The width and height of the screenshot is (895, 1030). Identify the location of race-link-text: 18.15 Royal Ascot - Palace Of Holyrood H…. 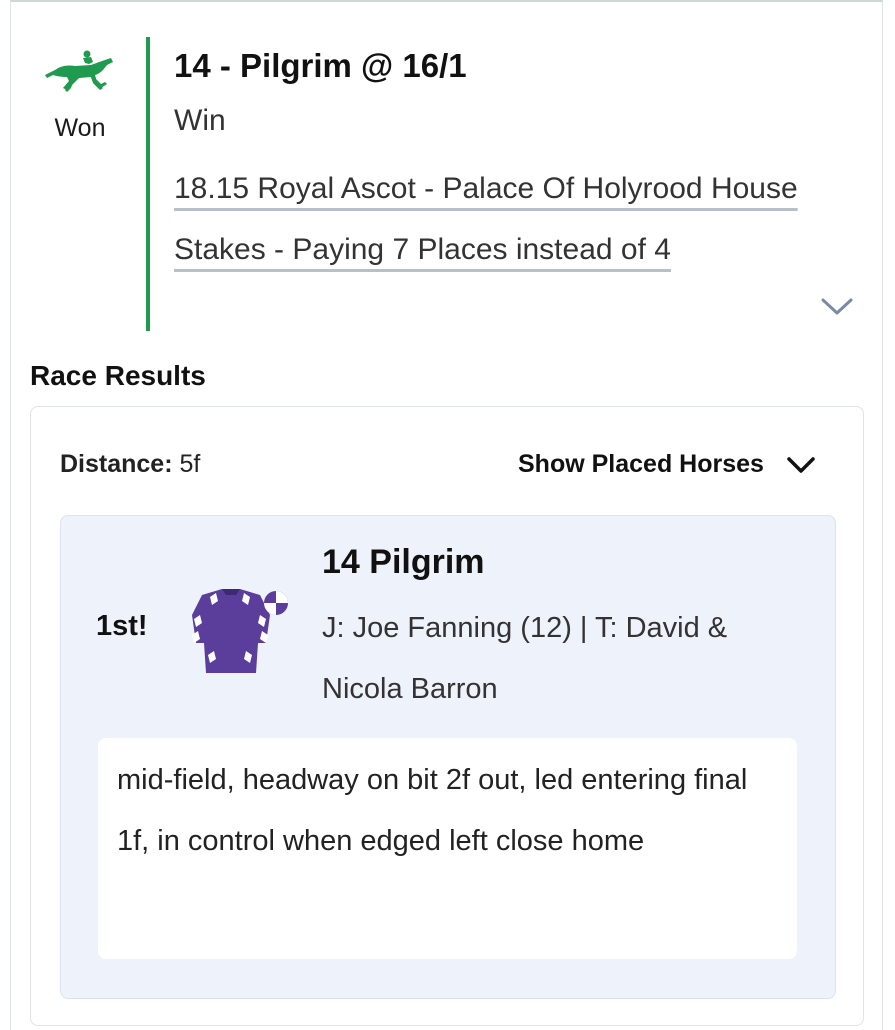
(486, 219).